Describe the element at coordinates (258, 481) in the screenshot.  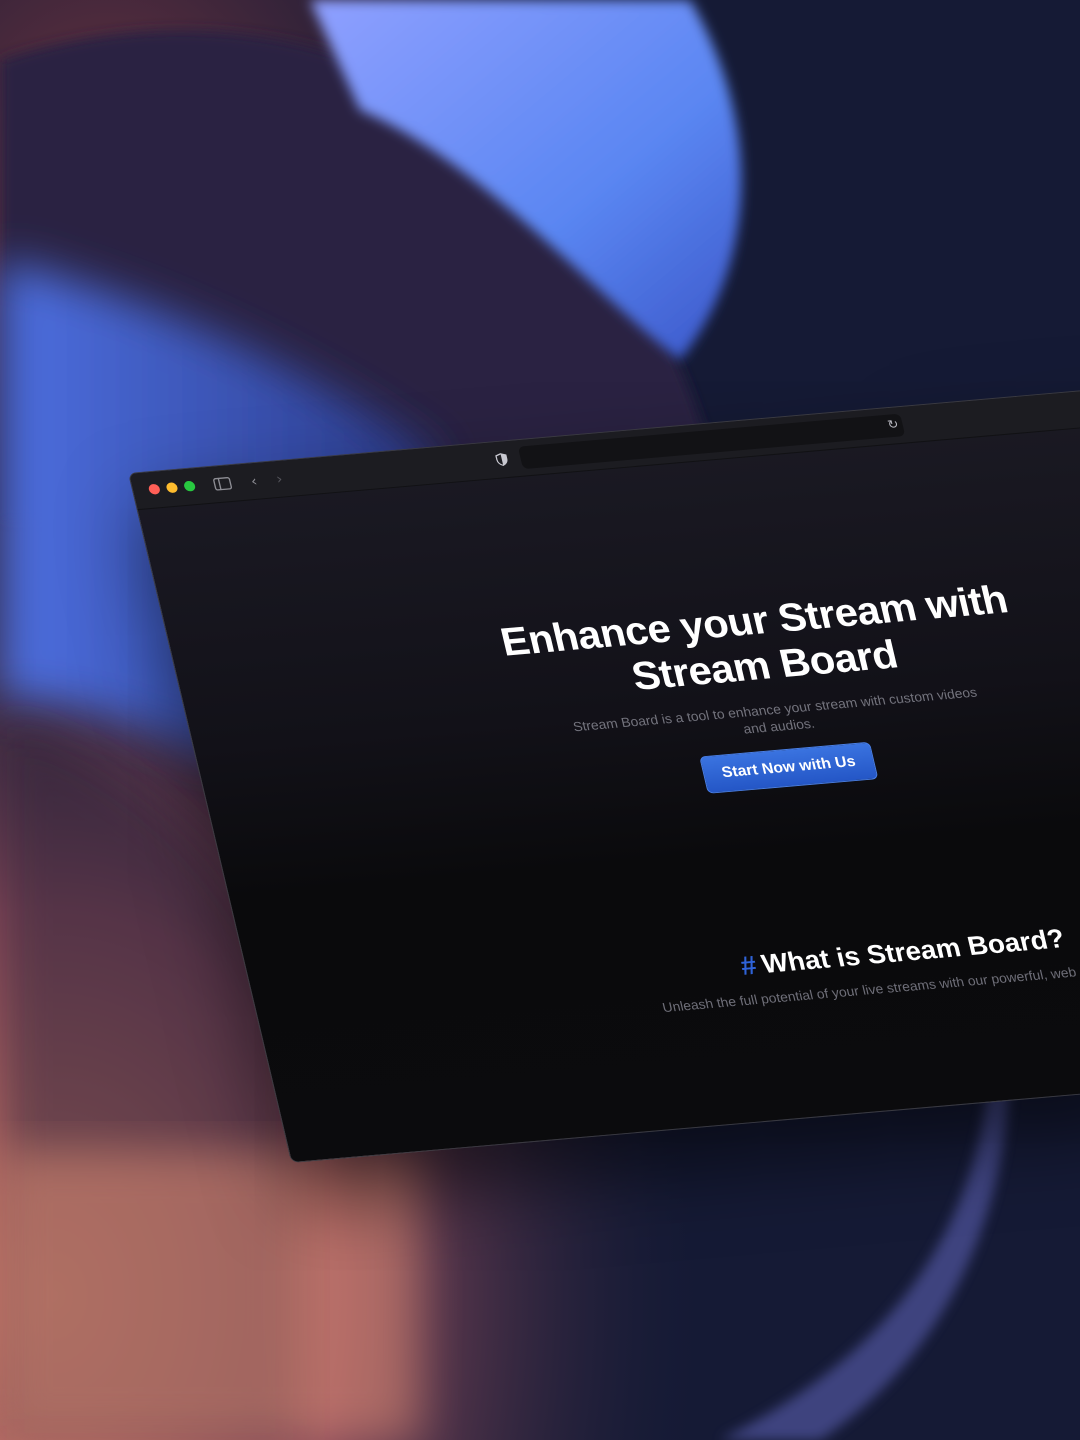
I see `chevron-left-icon: ‹` at that location.